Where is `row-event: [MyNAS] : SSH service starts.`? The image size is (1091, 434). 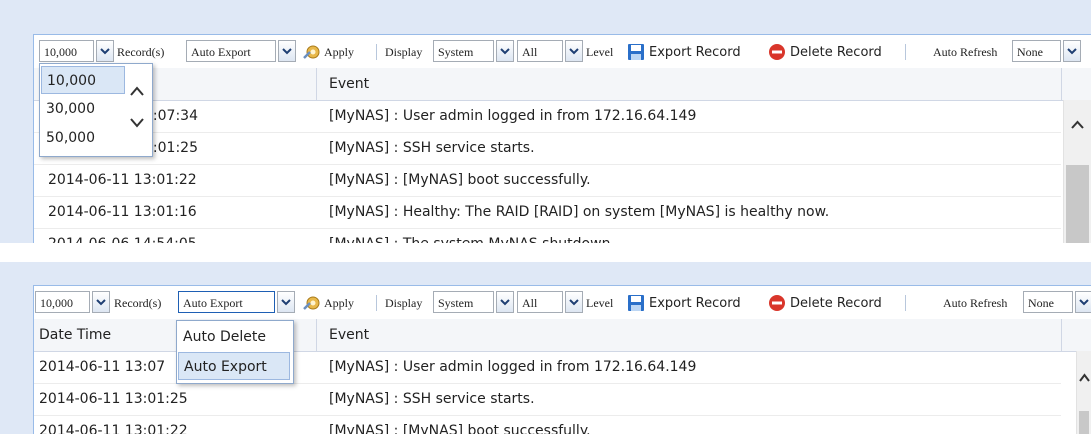 row-event: [MyNAS] : SSH service starts. is located at coordinates (432, 399).